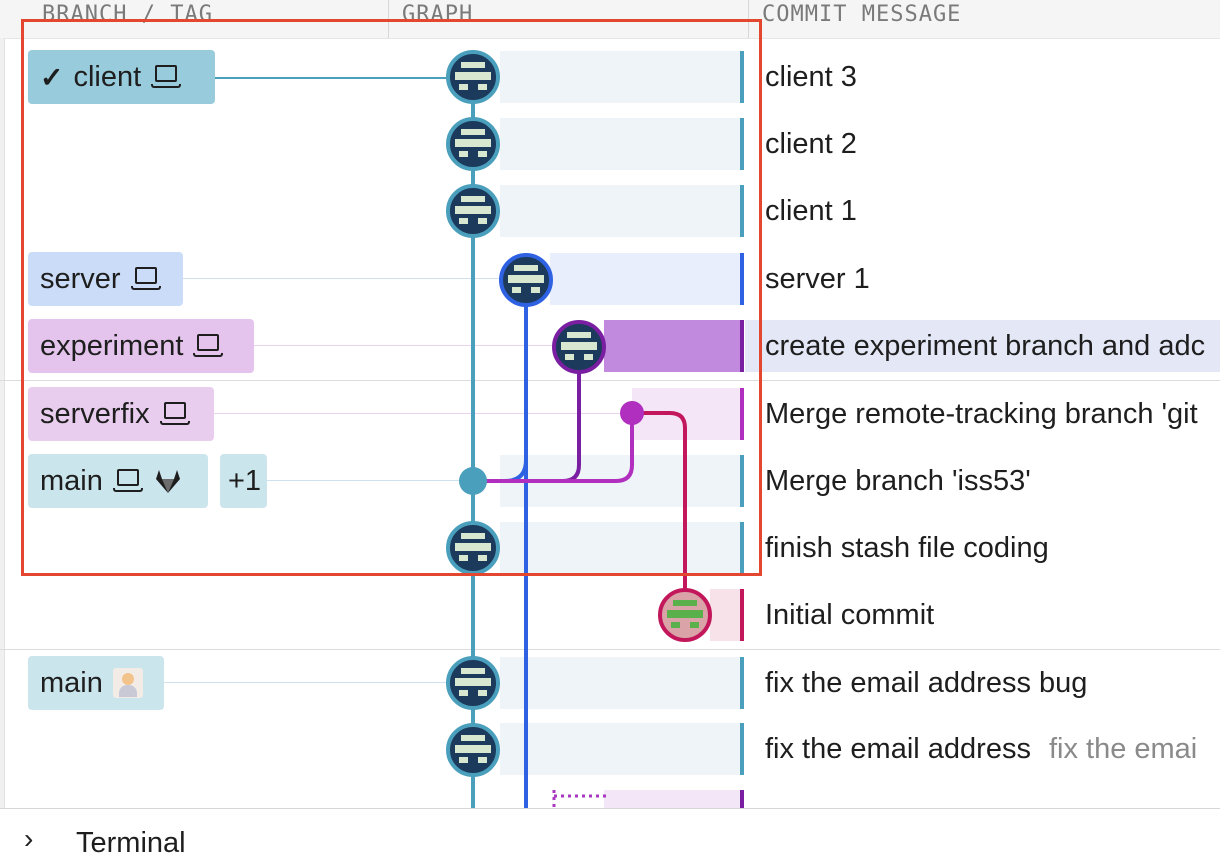 The image size is (1220, 860). What do you see at coordinates (610, 833) in the screenshot?
I see `terminal-panel-header: › Terminal` at bounding box center [610, 833].